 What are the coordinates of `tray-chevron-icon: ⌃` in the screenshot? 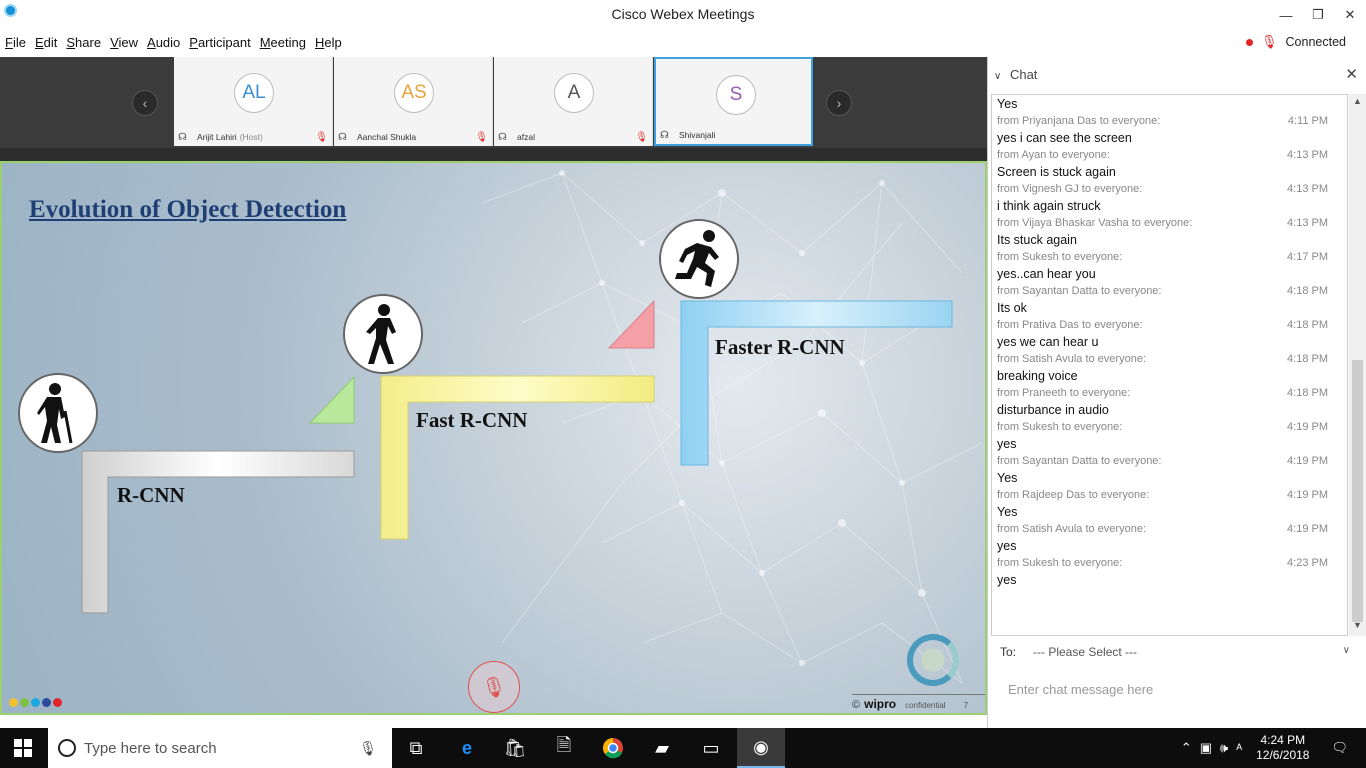 It's located at (1186, 748).